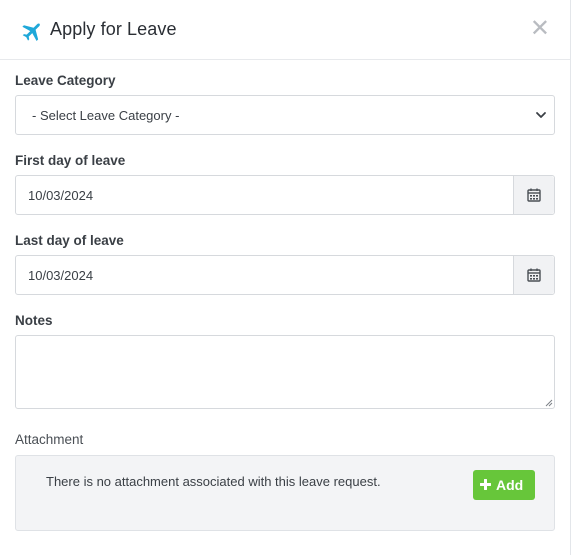 The height and width of the screenshot is (555, 571). I want to click on last-day-label: Last day of leave, so click(69, 240).